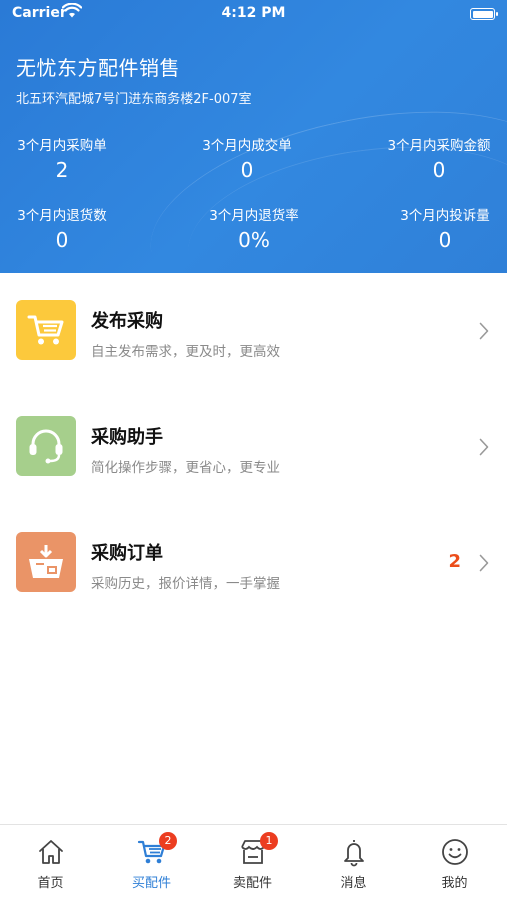  Describe the element at coordinates (185, 468) in the screenshot. I see `menu-description: 简化操作步骤，更省心，更专业` at that location.